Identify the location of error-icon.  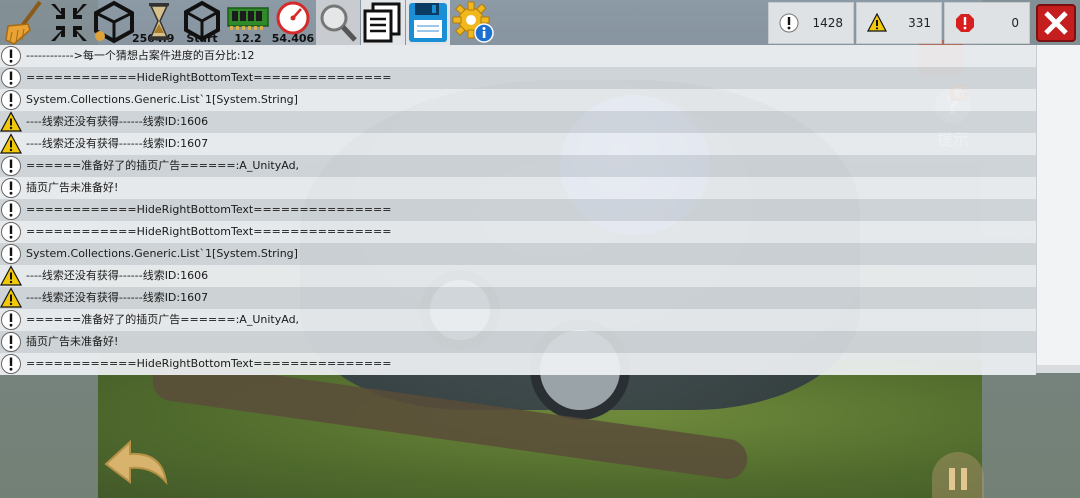
(965, 23).